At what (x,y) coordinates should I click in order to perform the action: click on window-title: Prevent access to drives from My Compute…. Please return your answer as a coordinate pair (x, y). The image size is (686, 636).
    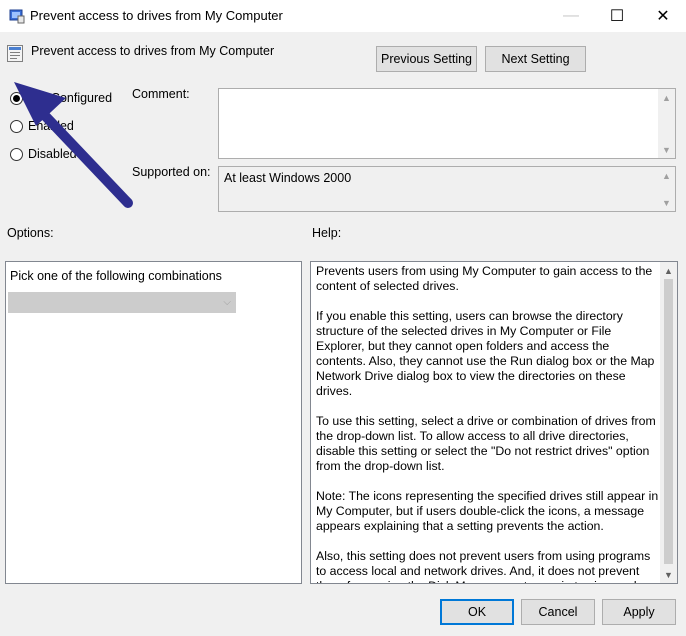
    Looking at the image, I should click on (156, 15).